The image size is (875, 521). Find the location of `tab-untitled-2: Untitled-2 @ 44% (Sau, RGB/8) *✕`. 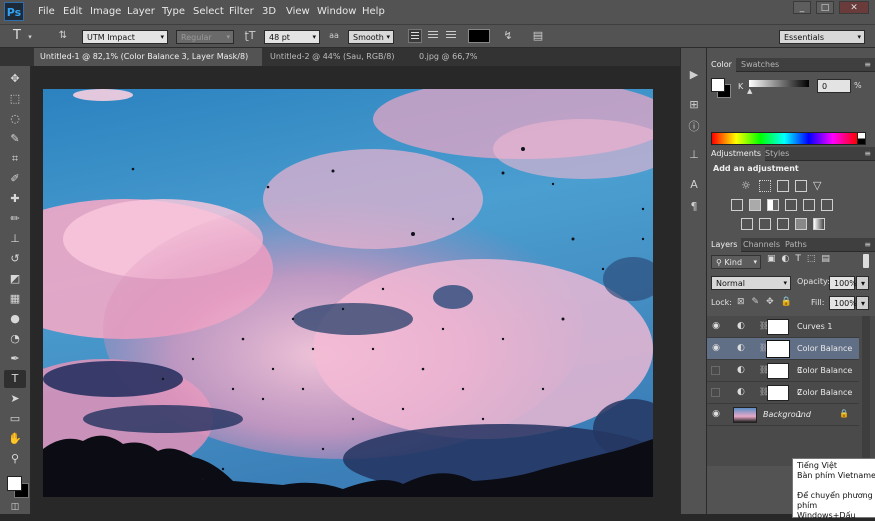

tab-untitled-2: Untitled-2 @ 44% (Sau, RGB/8) *✕ is located at coordinates (338, 63).